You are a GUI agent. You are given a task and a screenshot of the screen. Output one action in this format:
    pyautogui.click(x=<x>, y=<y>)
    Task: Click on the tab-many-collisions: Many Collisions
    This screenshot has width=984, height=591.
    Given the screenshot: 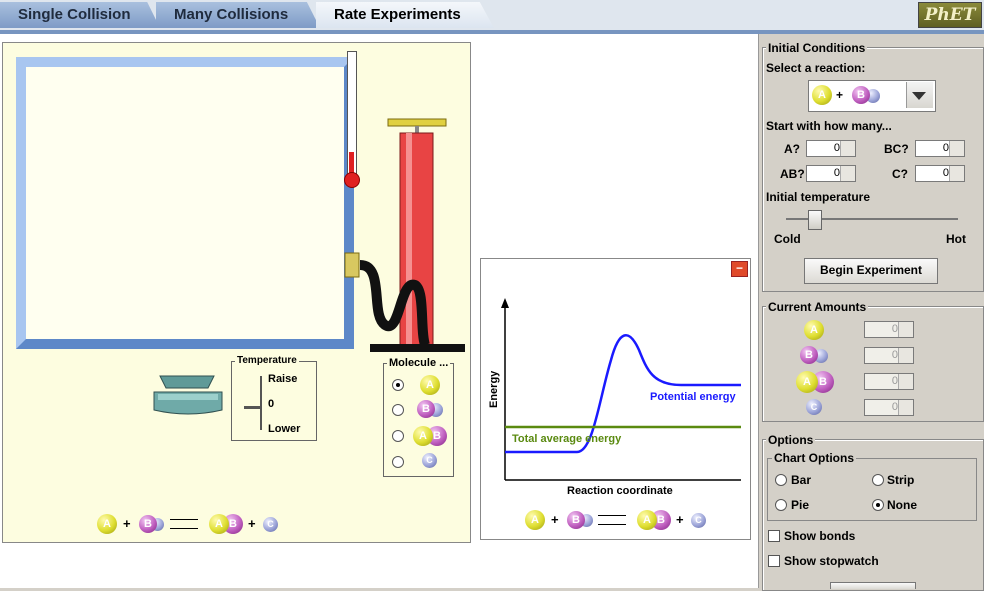 What is the action you would take?
    pyautogui.click(x=238, y=15)
    